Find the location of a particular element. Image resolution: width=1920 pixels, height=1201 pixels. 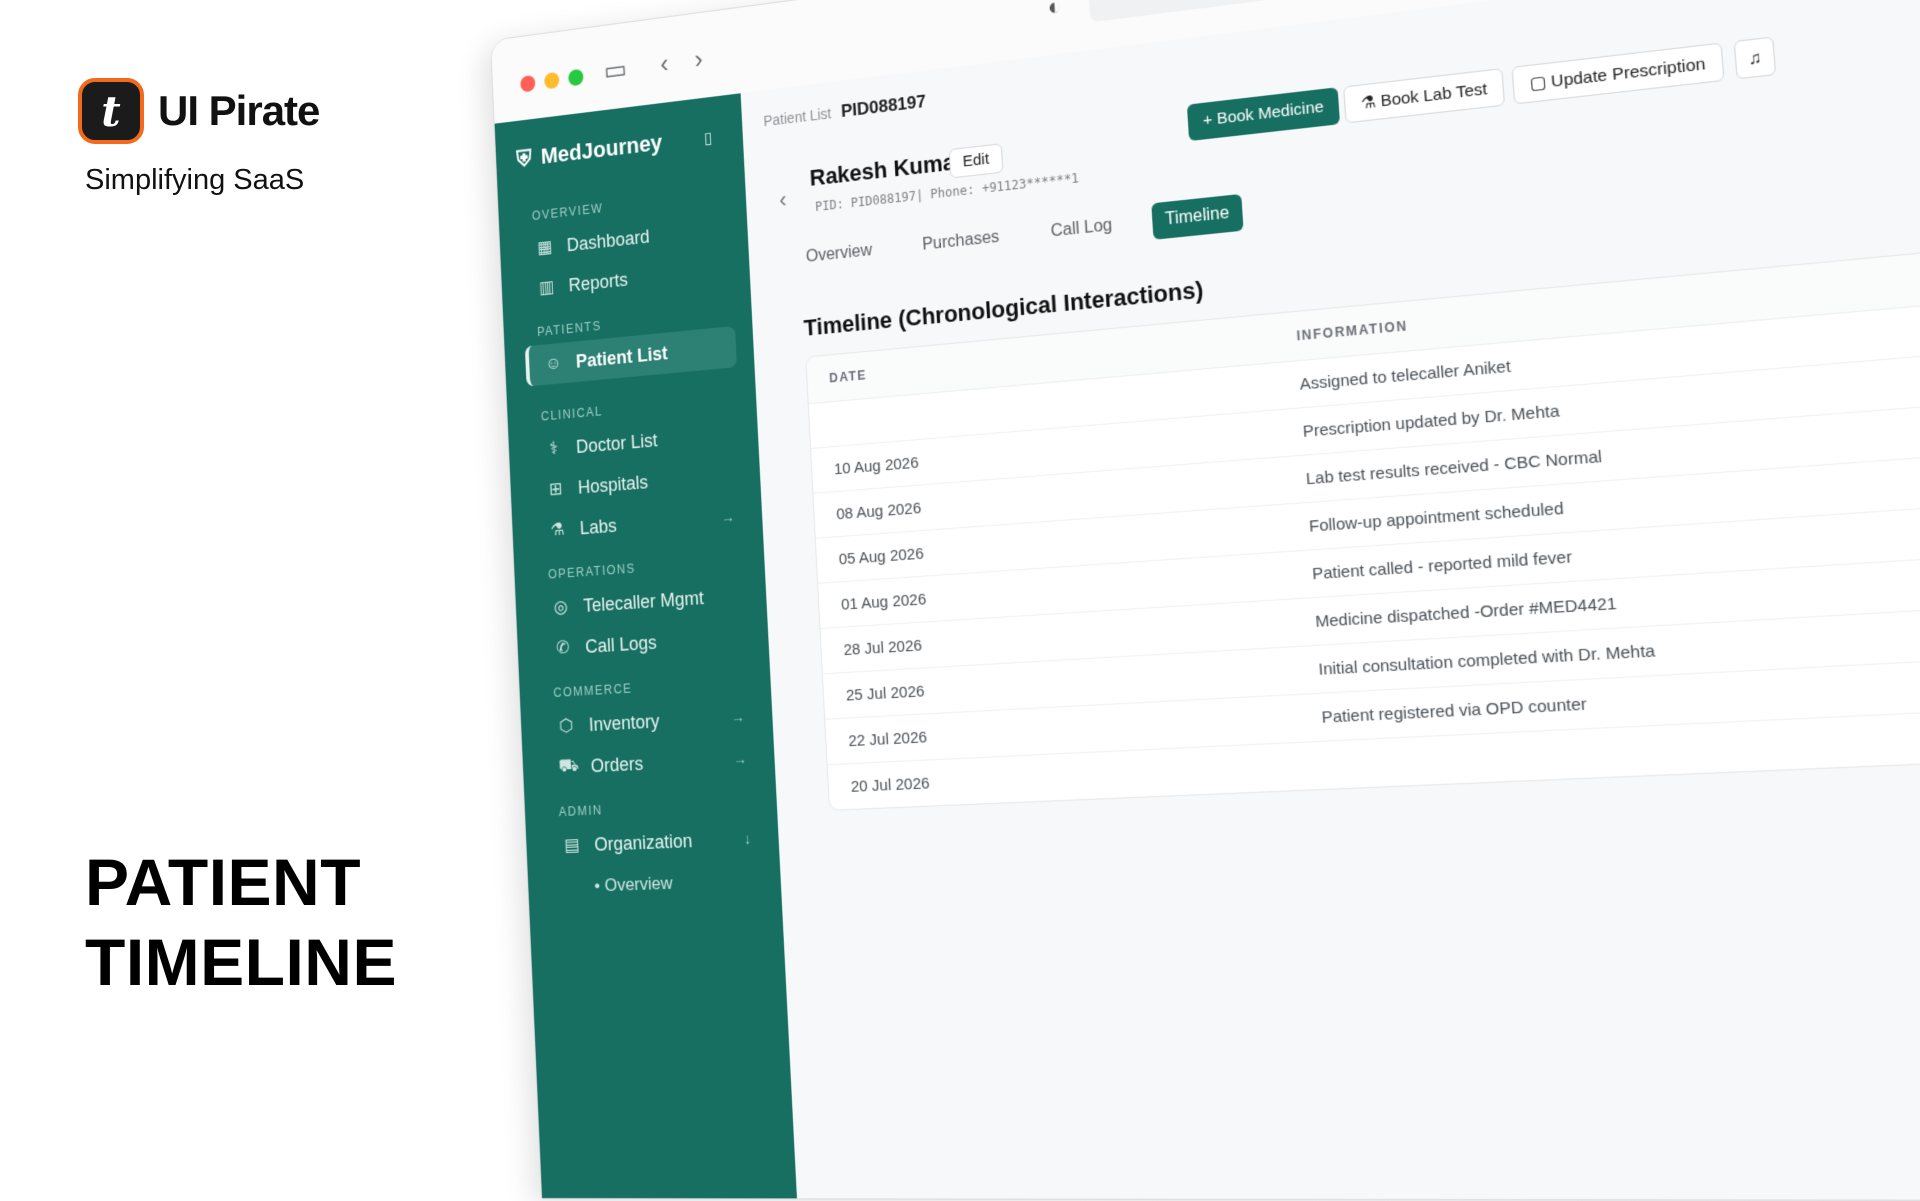

sidebar-subitem-overview: • Overview is located at coordinates (633, 885).